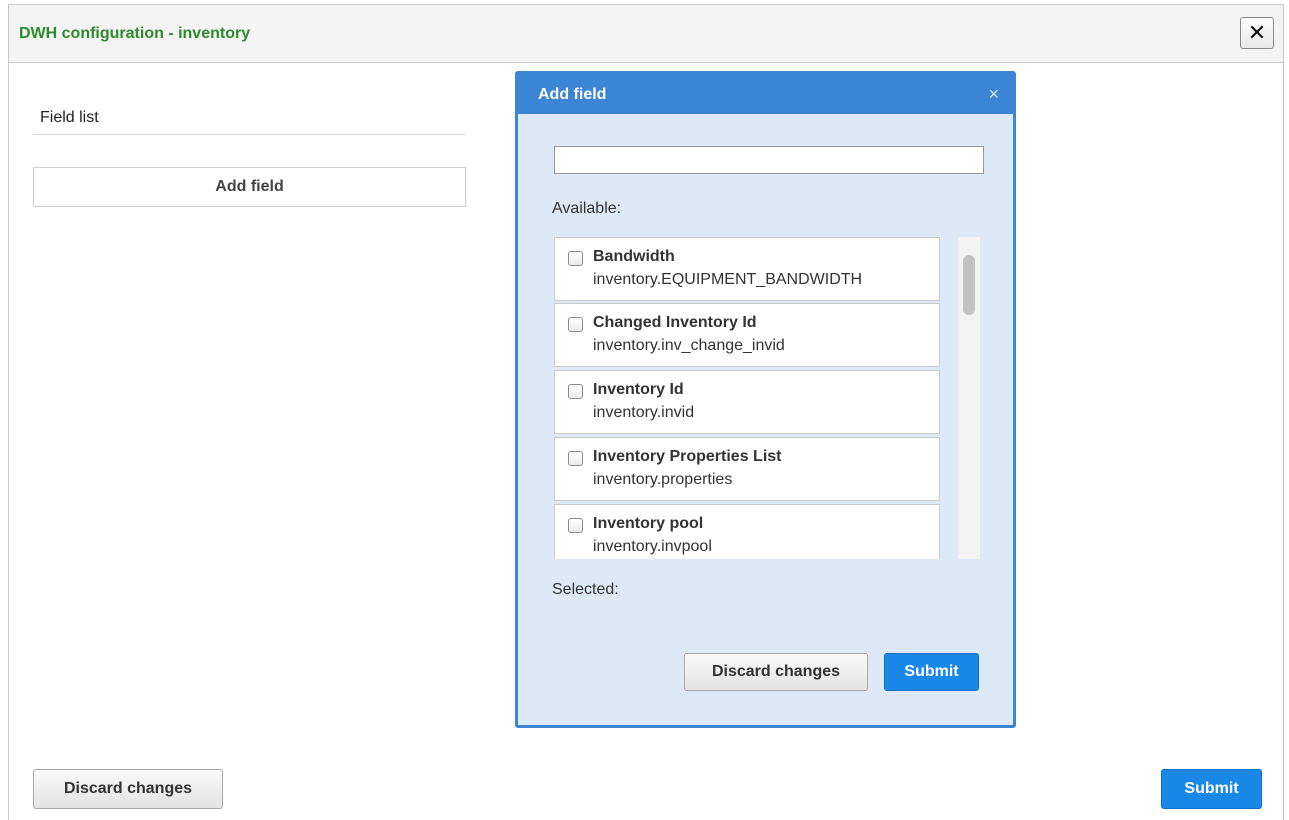 Image resolution: width=1289 pixels, height=820 pixels. What do you see at coordinates (1211, 789) in the screenshot?
I see `submit-button: Submit` at bounding box center [1211, 789].